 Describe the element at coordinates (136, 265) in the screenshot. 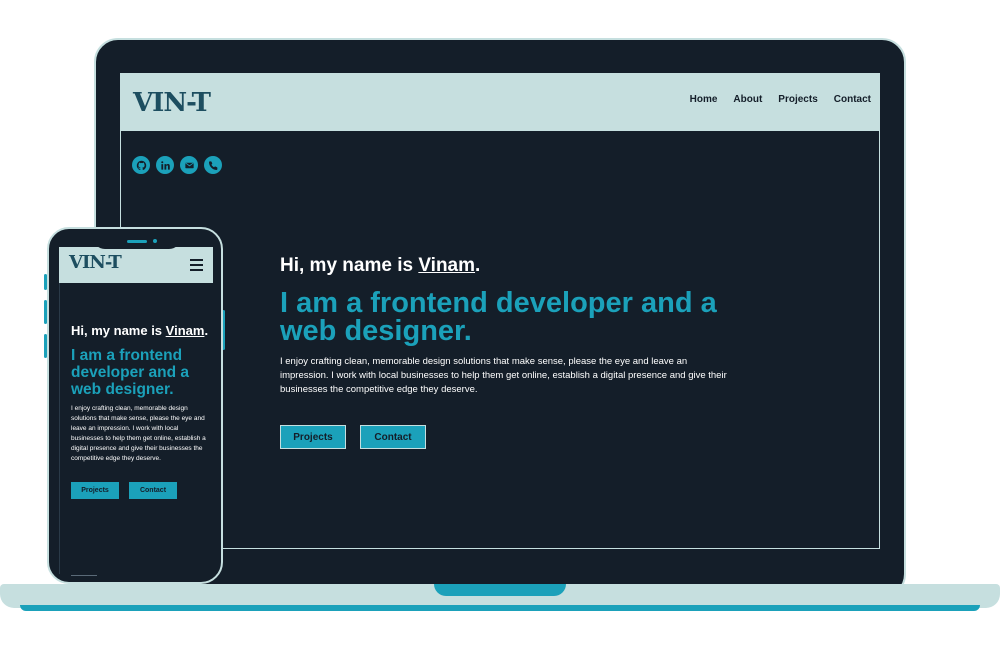

I see `mobile-navbar: VIN-T` at that location.